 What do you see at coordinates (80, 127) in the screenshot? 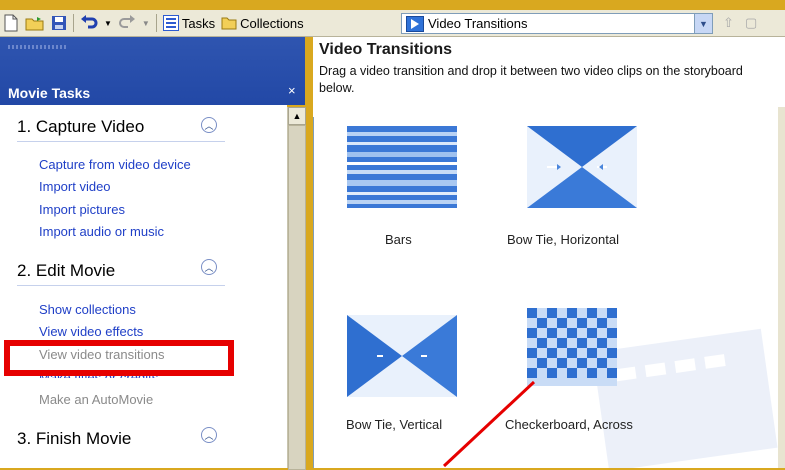
I see `section-title-capture-video: 1. Capture Video` at bounding box center [80, 127].